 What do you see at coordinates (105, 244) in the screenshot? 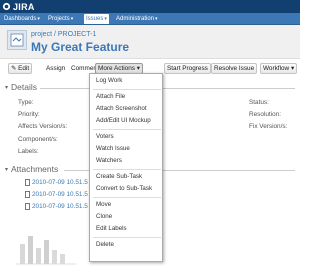
I see `menu-item-delete: Delete` at bounding box center [105, 244].